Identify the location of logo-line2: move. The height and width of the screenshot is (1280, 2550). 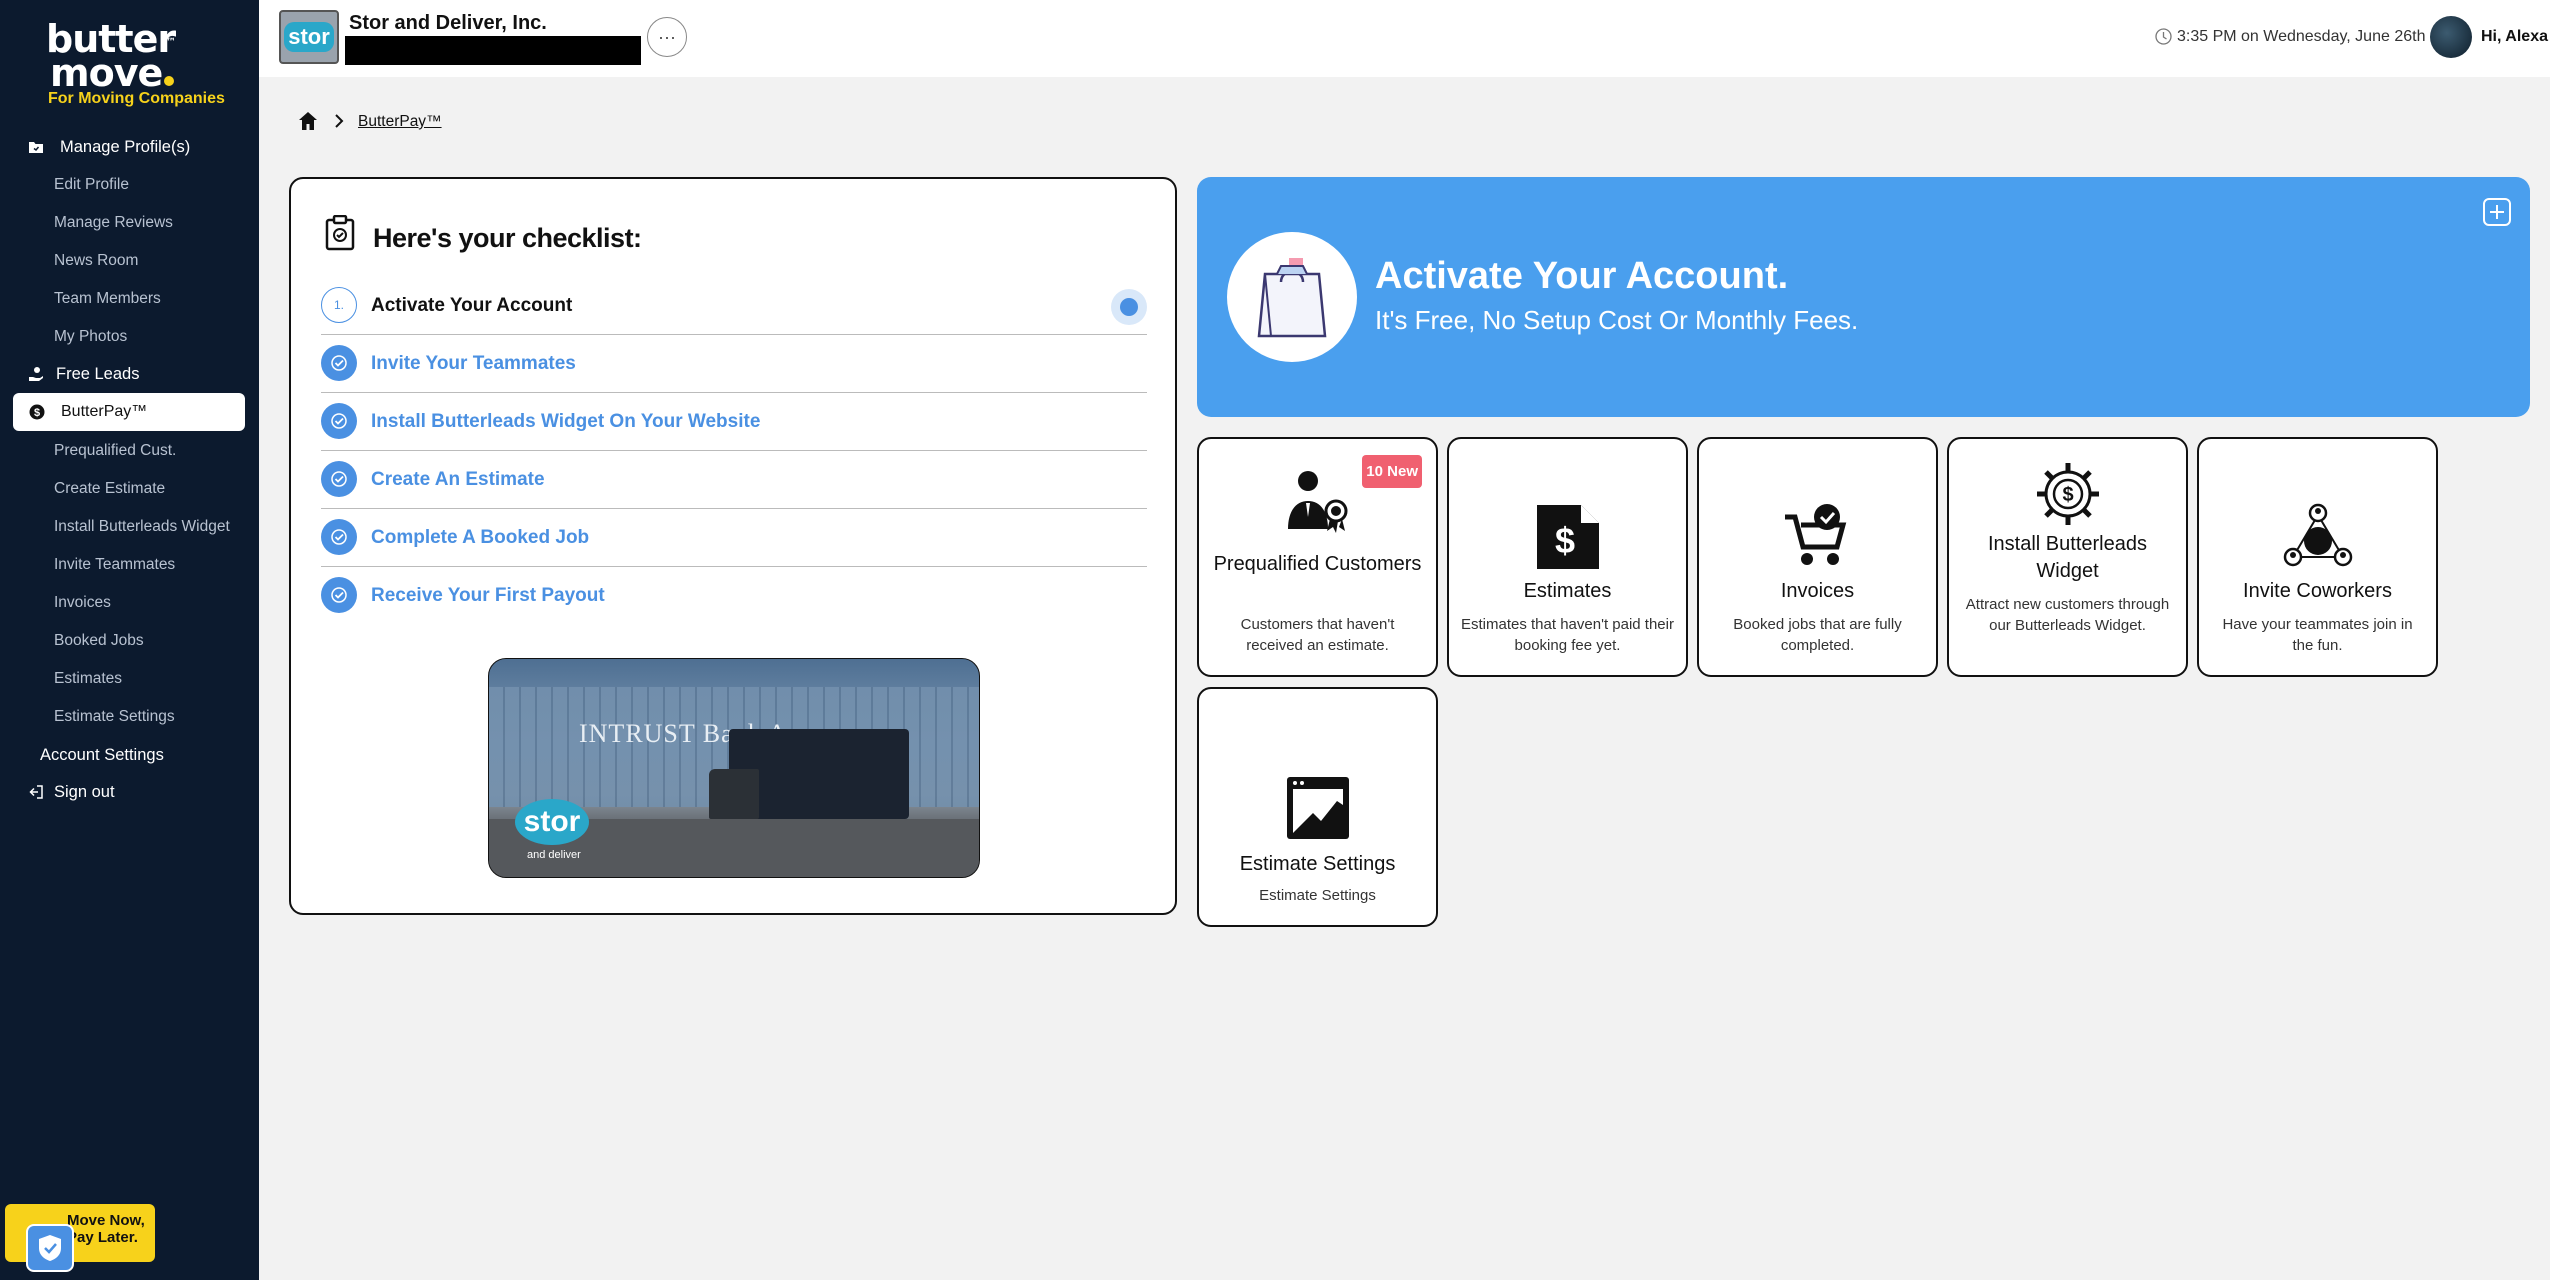
(106, 73).